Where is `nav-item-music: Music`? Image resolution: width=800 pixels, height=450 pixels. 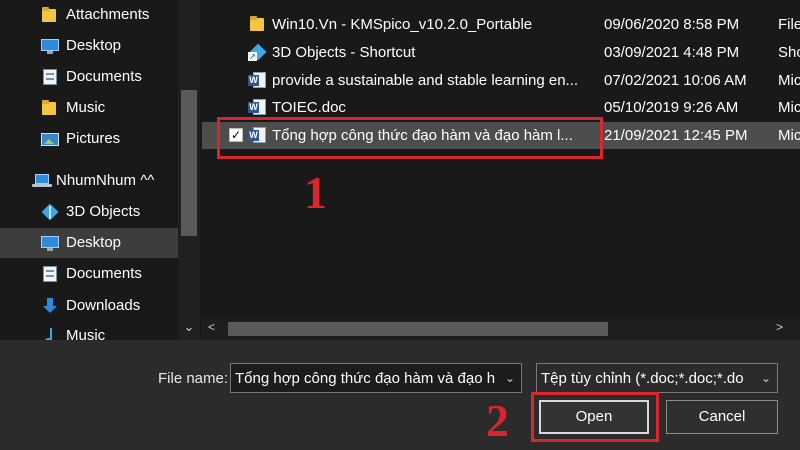 nav-item-music: Music is located at coordinates (89, 108).